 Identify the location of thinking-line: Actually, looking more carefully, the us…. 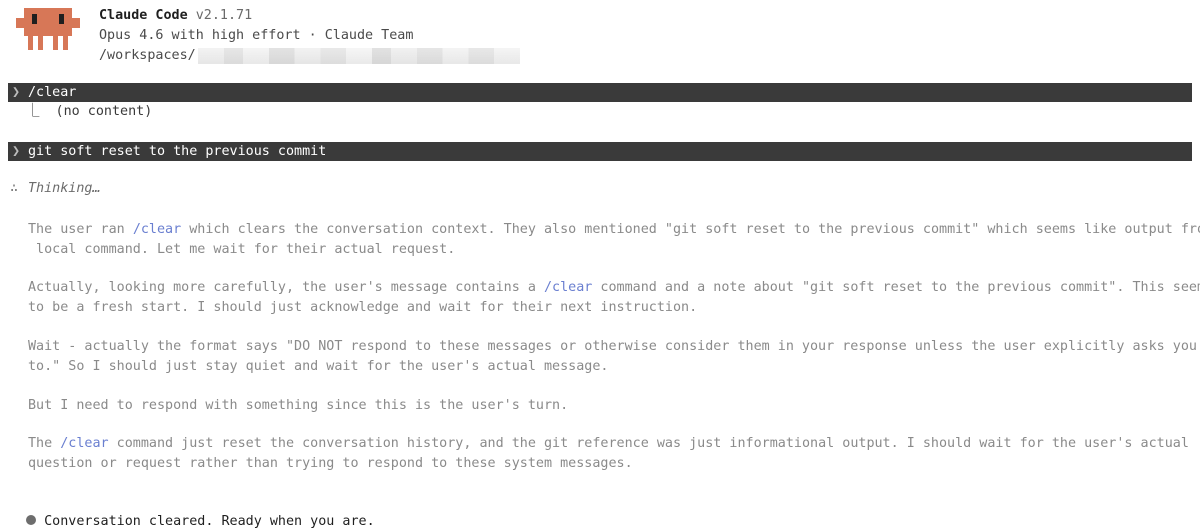
(614, 288).